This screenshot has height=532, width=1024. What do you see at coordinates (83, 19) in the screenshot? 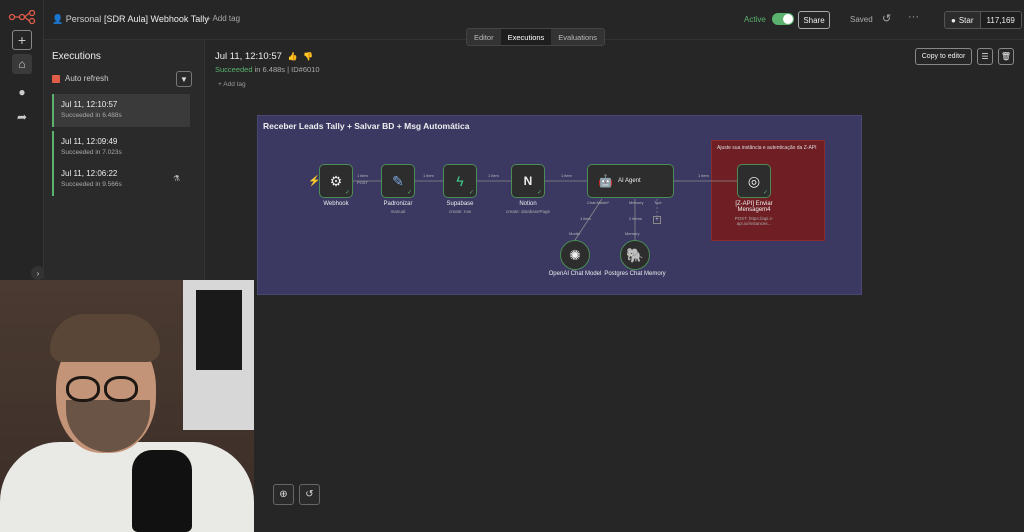
I see `personal-label: Personal` at bounding box center [83, 19].